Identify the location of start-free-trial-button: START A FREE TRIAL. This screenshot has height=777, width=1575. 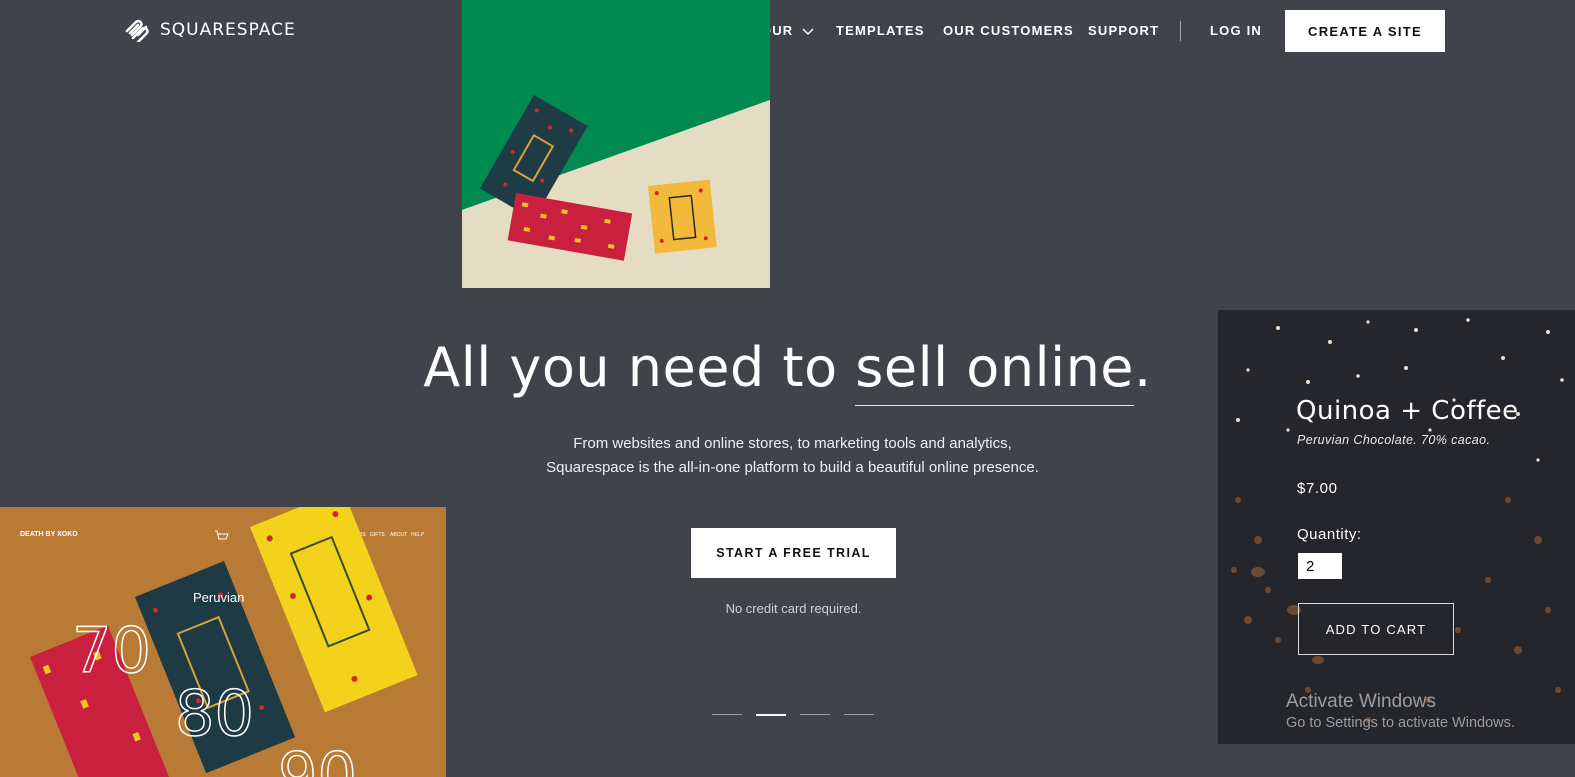
(793, 553).